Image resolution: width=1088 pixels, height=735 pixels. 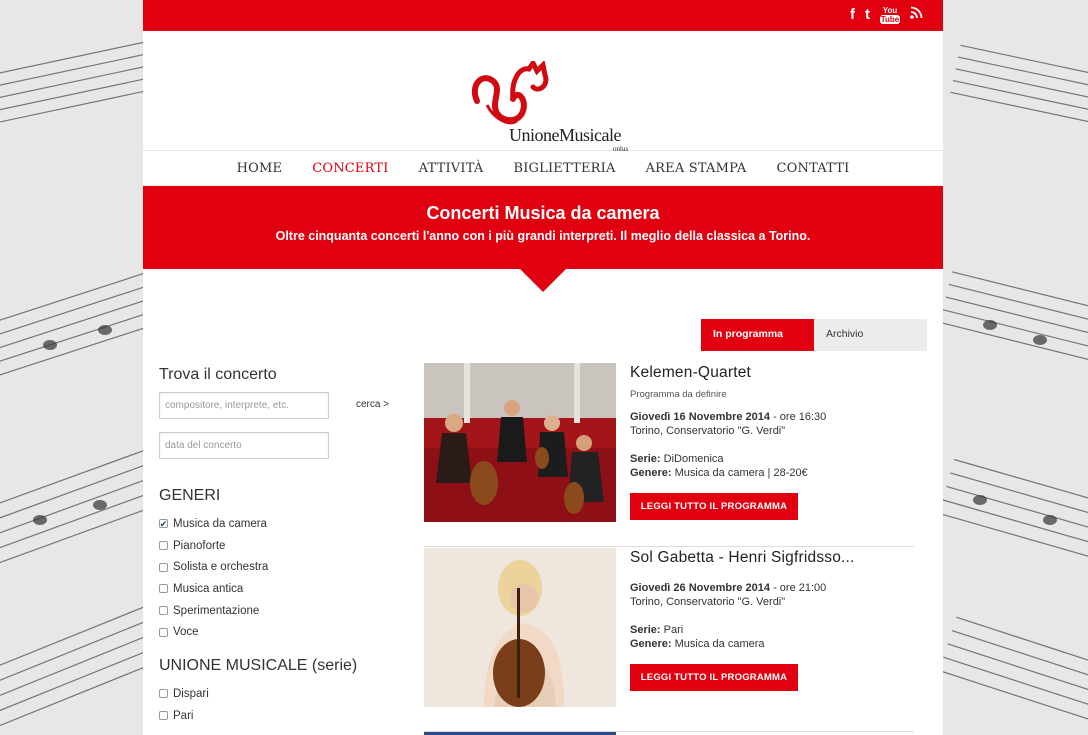 What do you see at coordinates (718, 644) in the screenshot?
I see `concert-genere: Musica da camera` at bounding box center [718, 644].